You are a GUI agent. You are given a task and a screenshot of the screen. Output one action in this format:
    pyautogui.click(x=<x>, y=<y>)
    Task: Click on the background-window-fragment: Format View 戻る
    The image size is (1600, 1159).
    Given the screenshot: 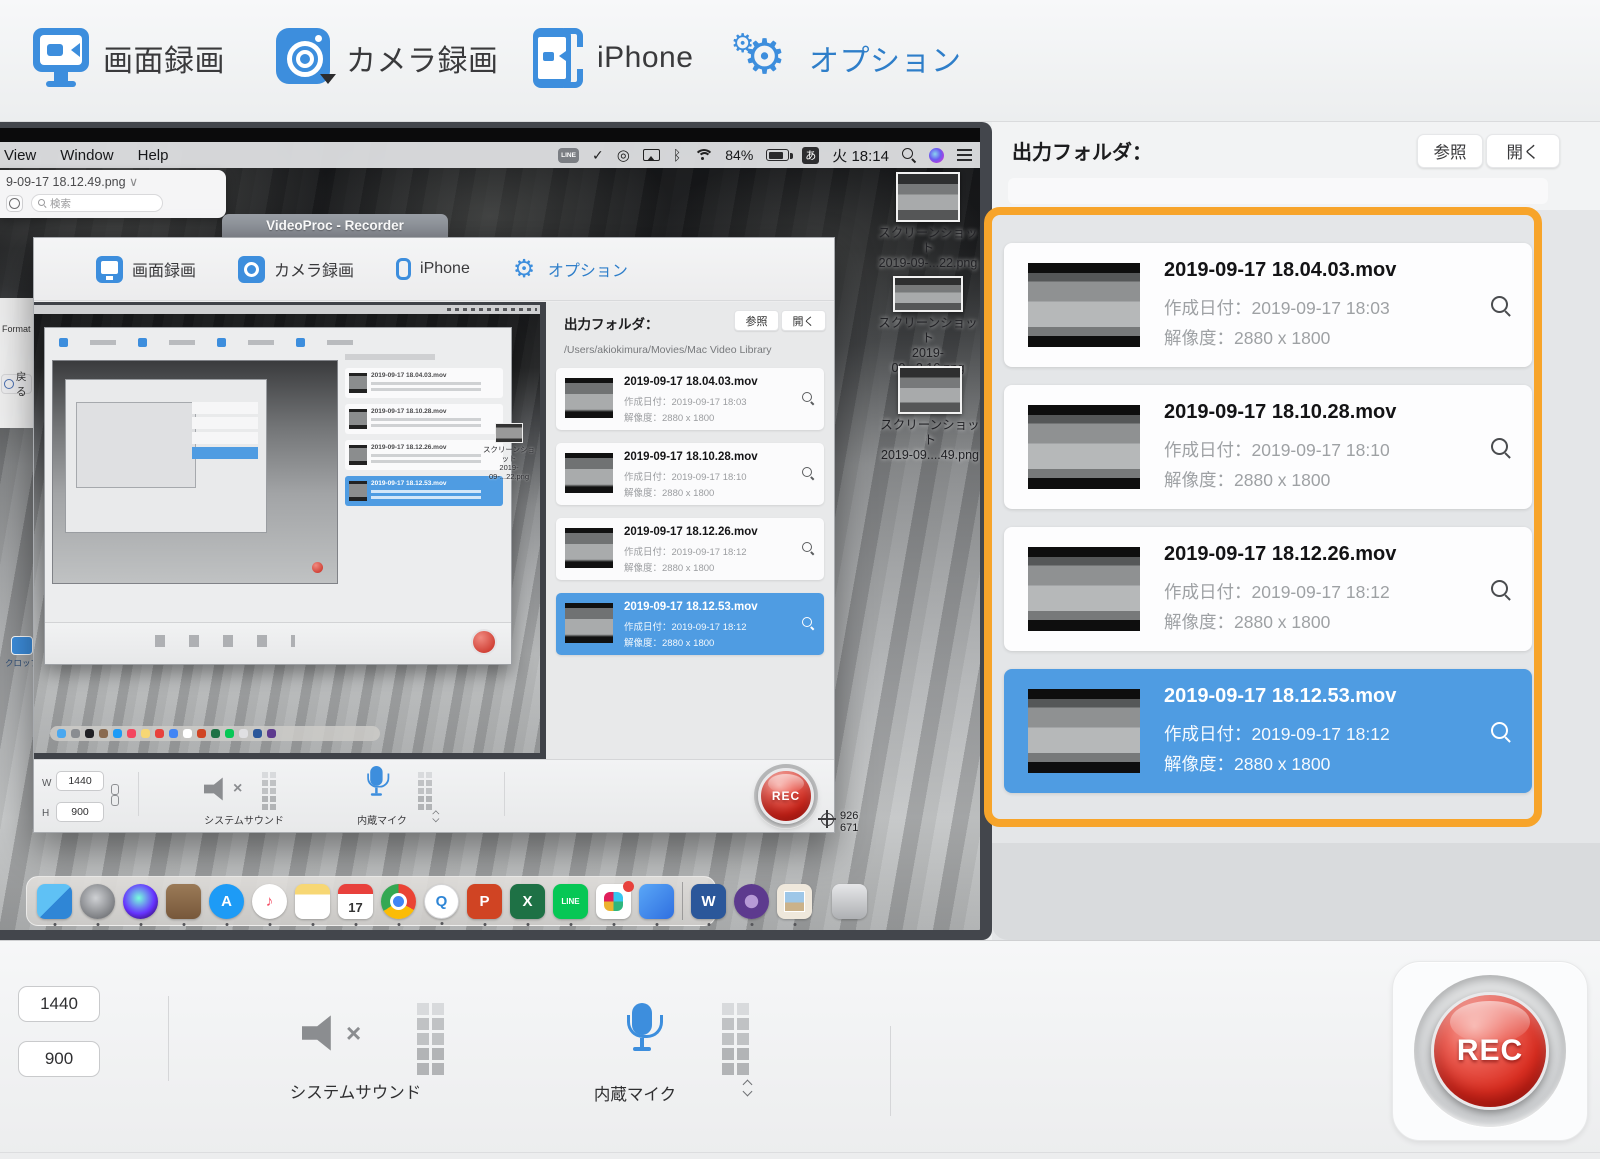 What is the action you would take?
    pyautogui.click(x=16, y=363)
    